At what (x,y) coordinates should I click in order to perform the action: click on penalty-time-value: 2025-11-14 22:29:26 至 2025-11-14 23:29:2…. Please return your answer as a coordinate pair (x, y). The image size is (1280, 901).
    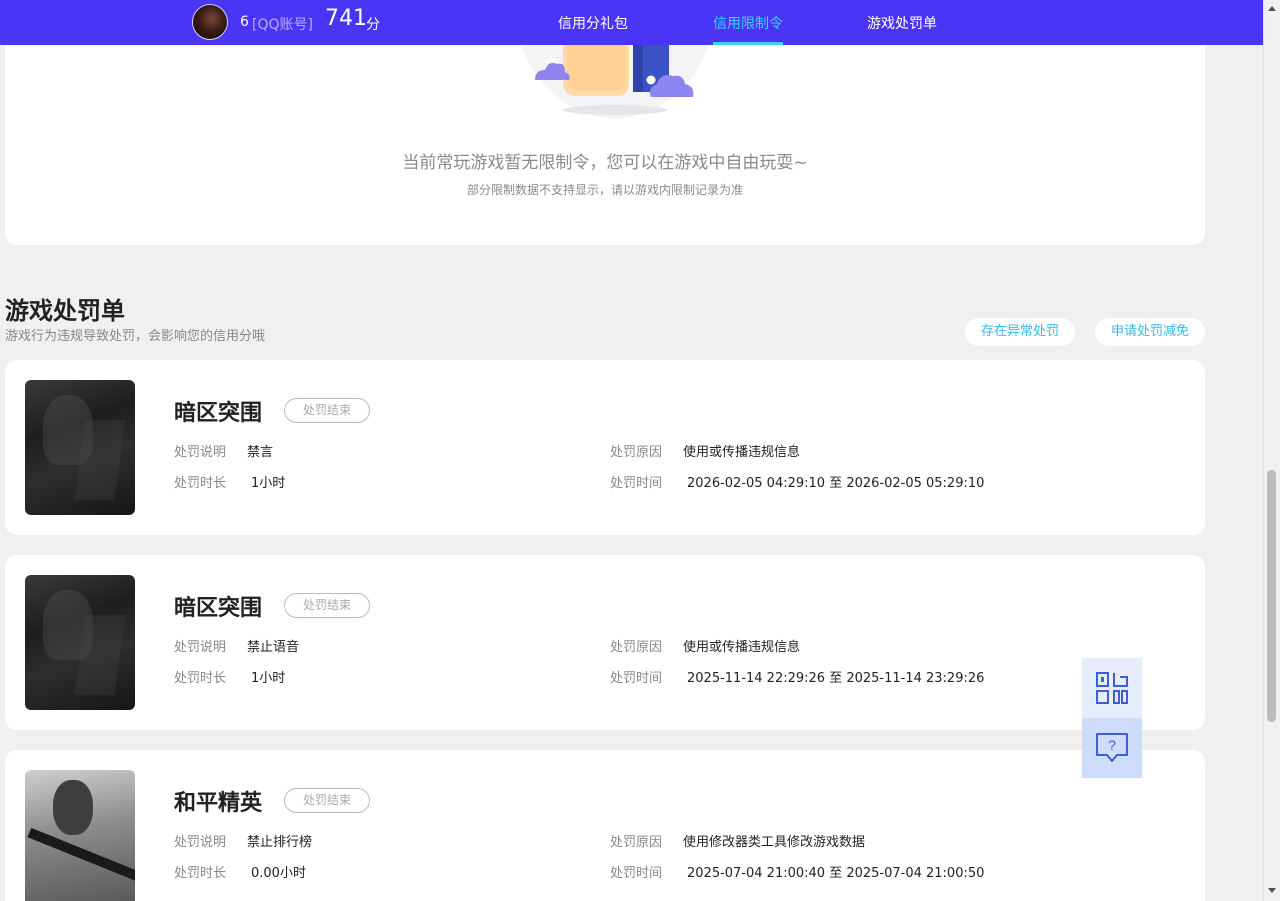
    Looking at the image, I should click on (836, 678).